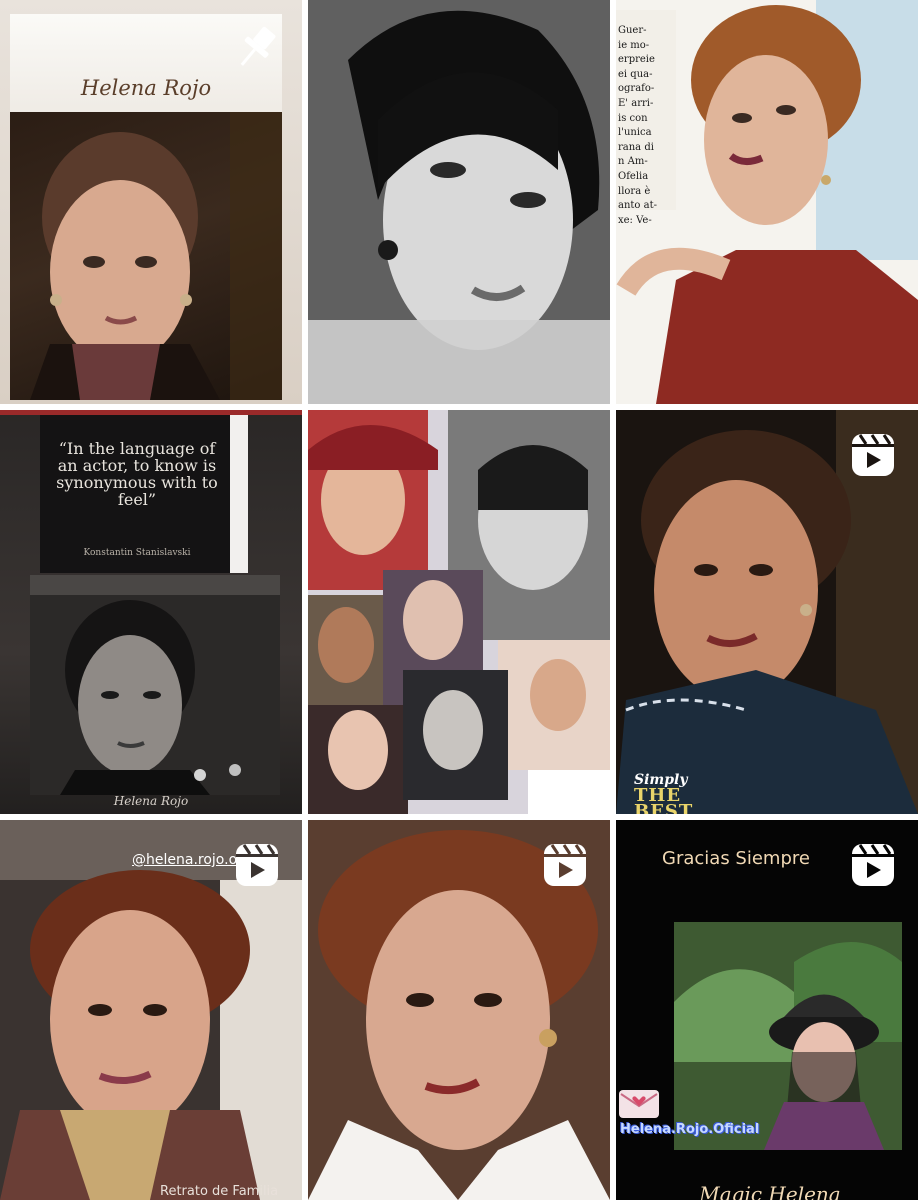  Describe the element at coordinates (767, 612) in the screenshot. I see `grid-tile-6: Simply THE BEST` at that location.